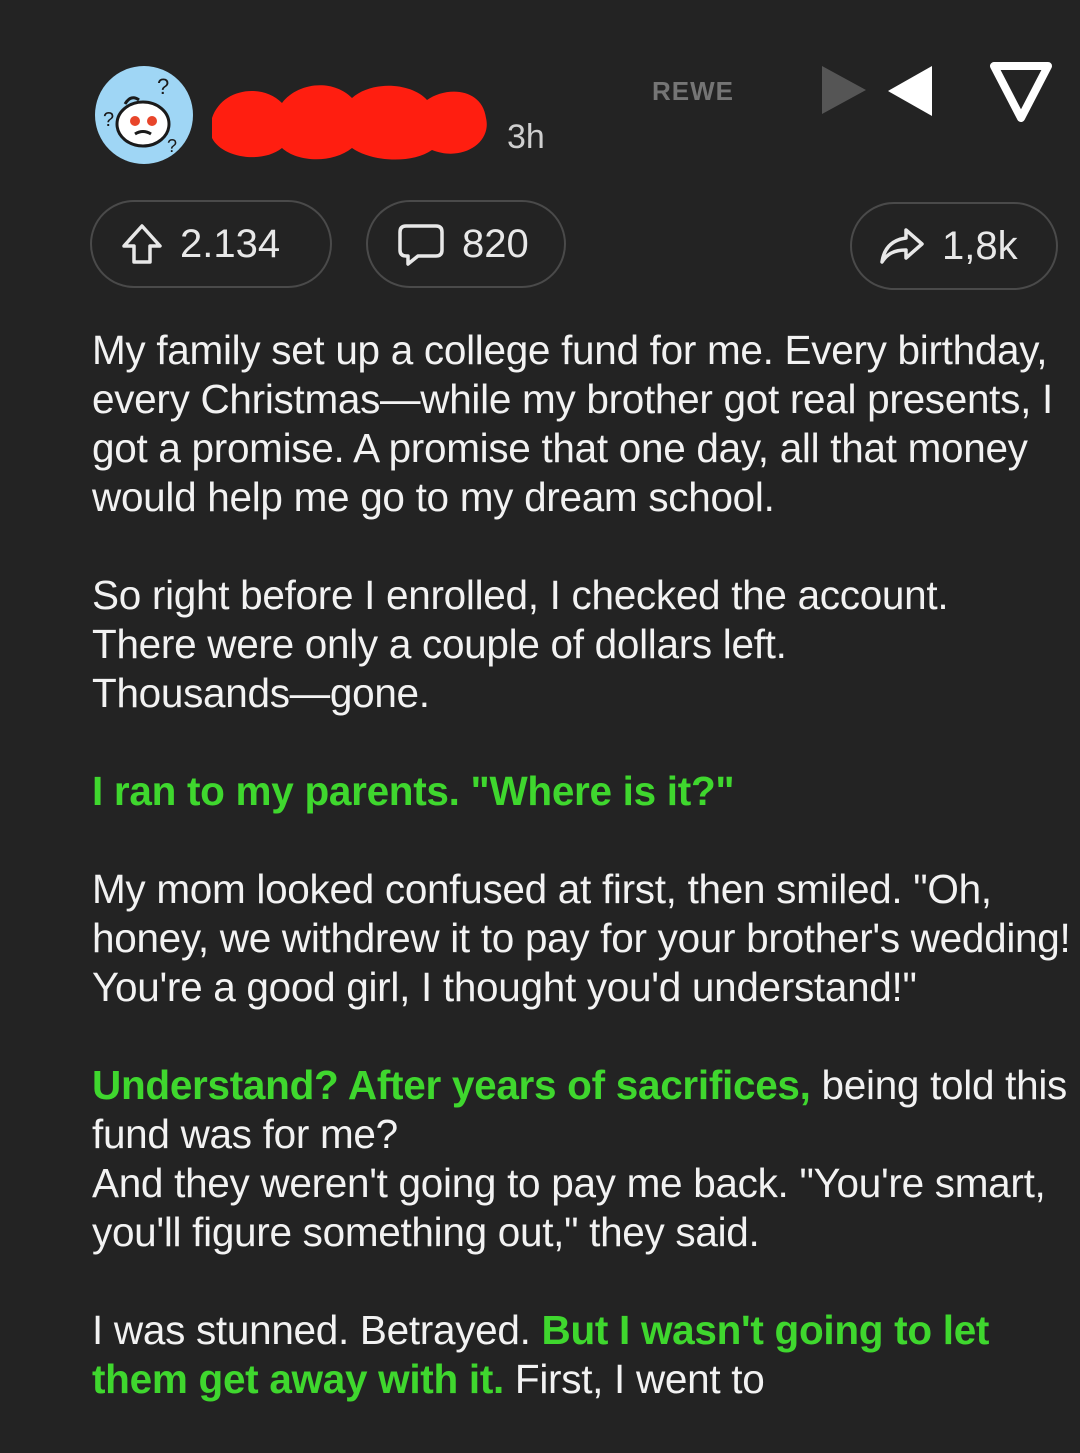 This screenshot has height=1453, width=1080. I want to click on upvote-count: 2.134, so click(230, 243).